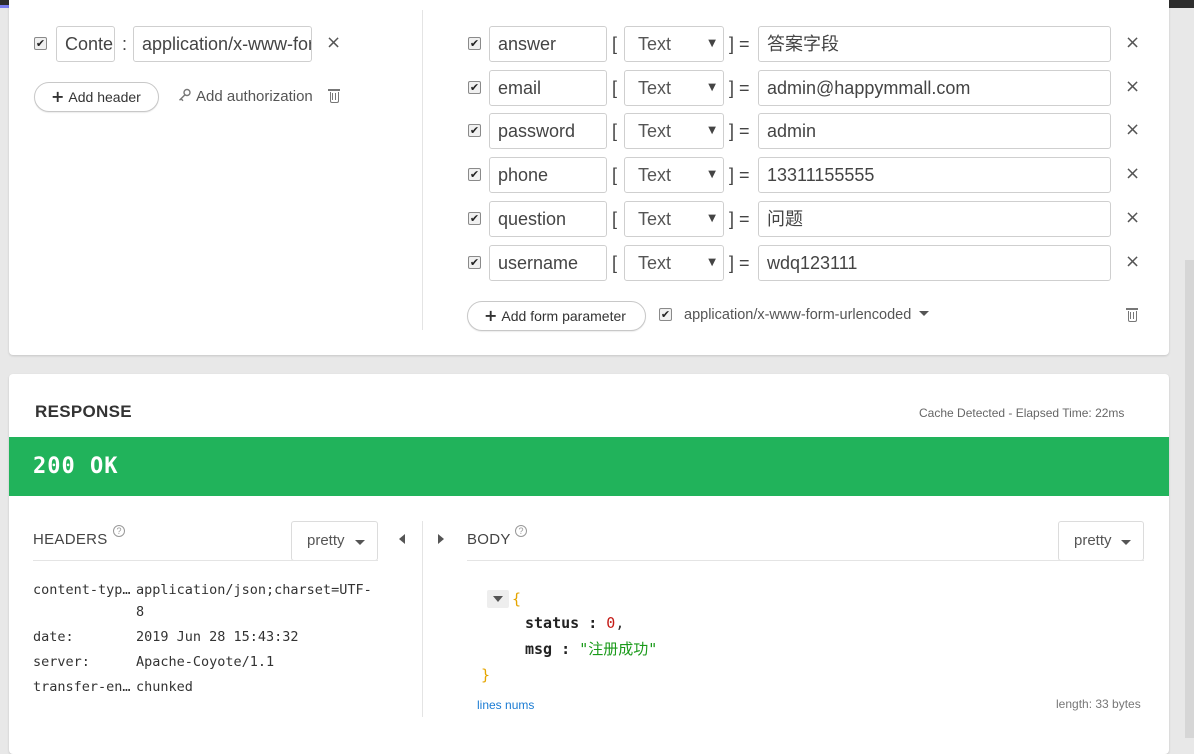 The image size is (1194, 754). Describe the element at coordinates (422, 170) in the screenshot. I see `request-columns-divider` at that location.